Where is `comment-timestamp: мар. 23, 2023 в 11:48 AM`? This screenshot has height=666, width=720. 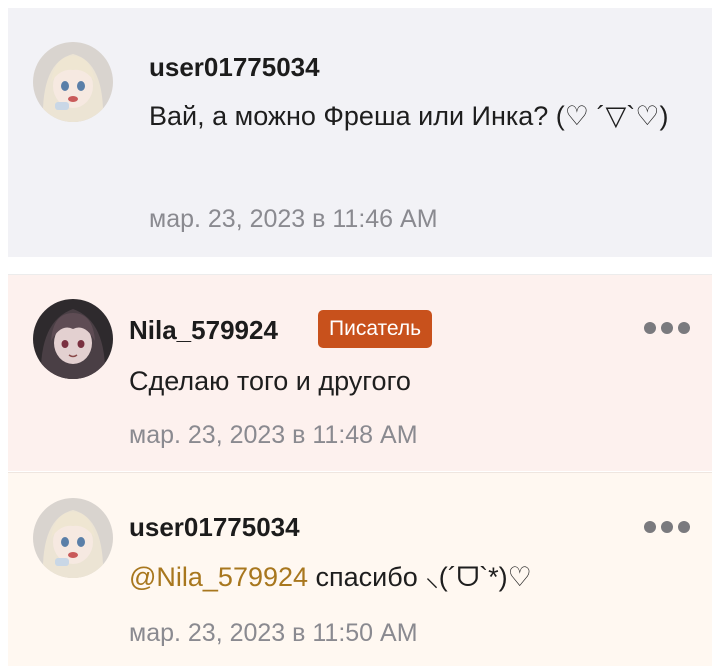
comment-timestamp: мар. 23, 2023 в 11:48 AM is located at coordinates (273, 435).